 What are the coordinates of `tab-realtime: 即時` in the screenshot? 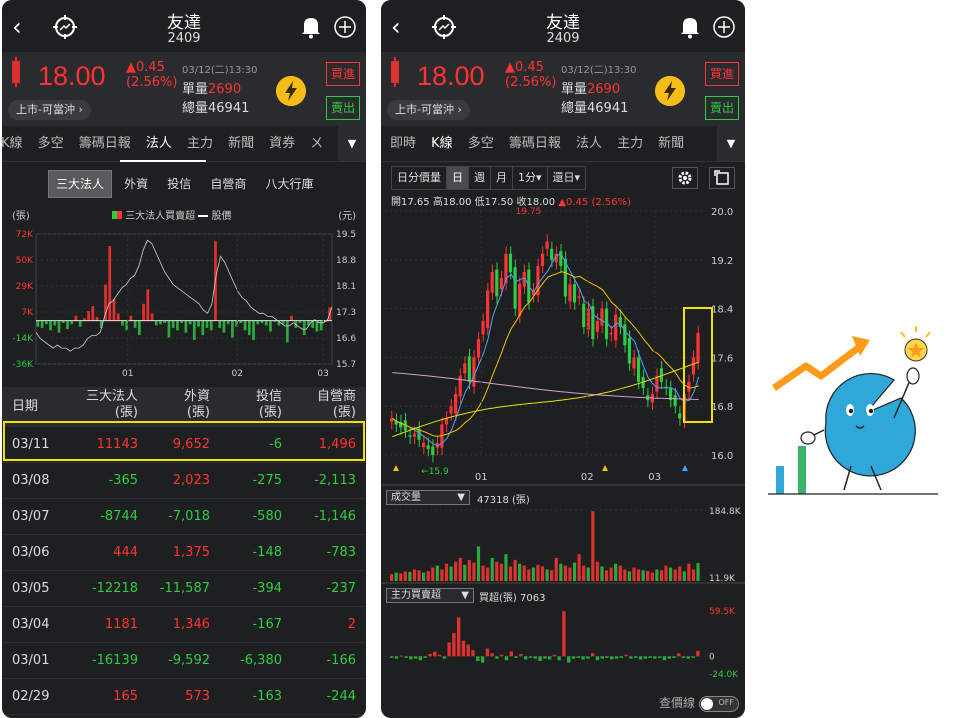 It's located at (403, 143).